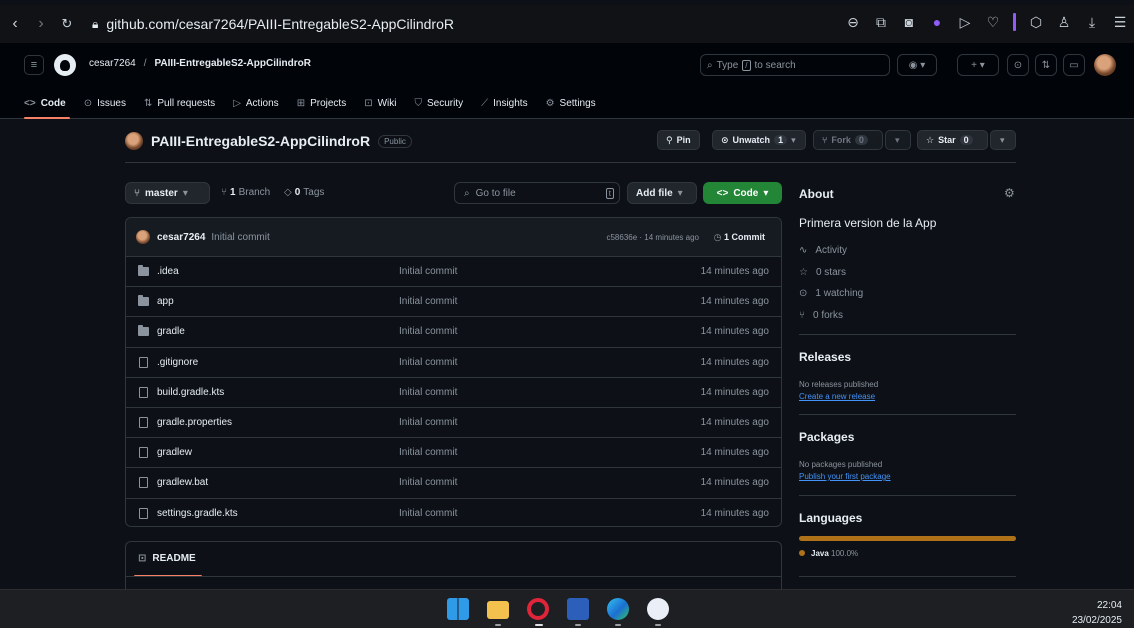  Describe the element at coordinates (908, 476) in the screenshot. I see `publish-package-link: Publish your first package` at that location.